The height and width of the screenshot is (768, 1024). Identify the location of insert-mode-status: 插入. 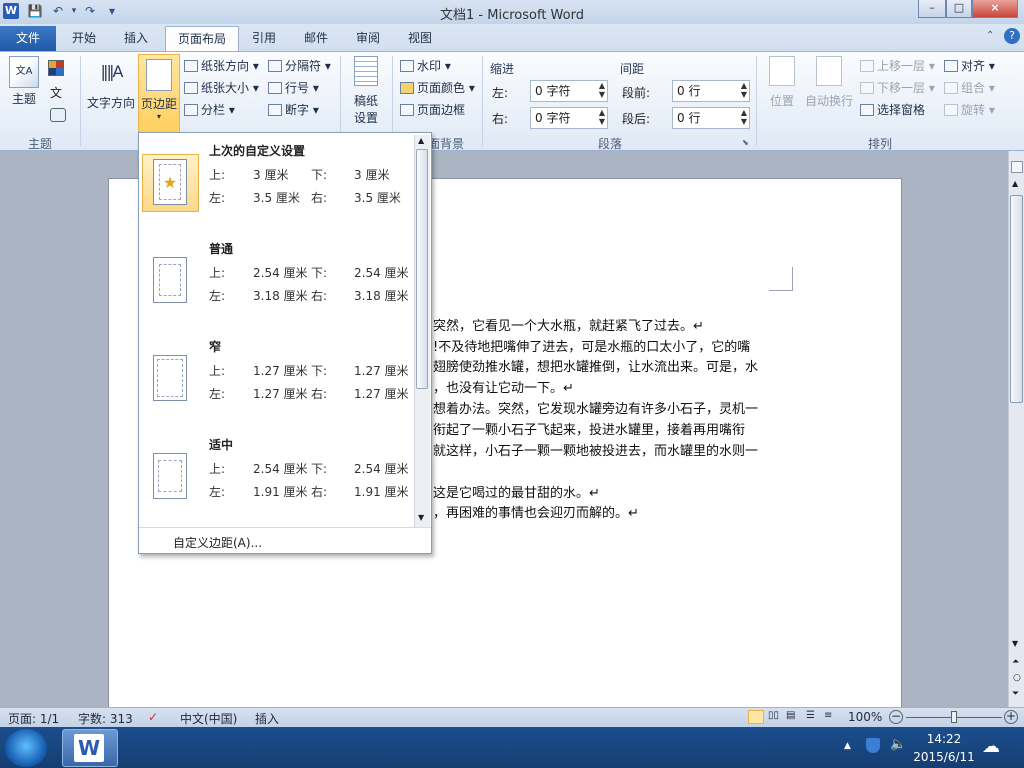
(267, 718).